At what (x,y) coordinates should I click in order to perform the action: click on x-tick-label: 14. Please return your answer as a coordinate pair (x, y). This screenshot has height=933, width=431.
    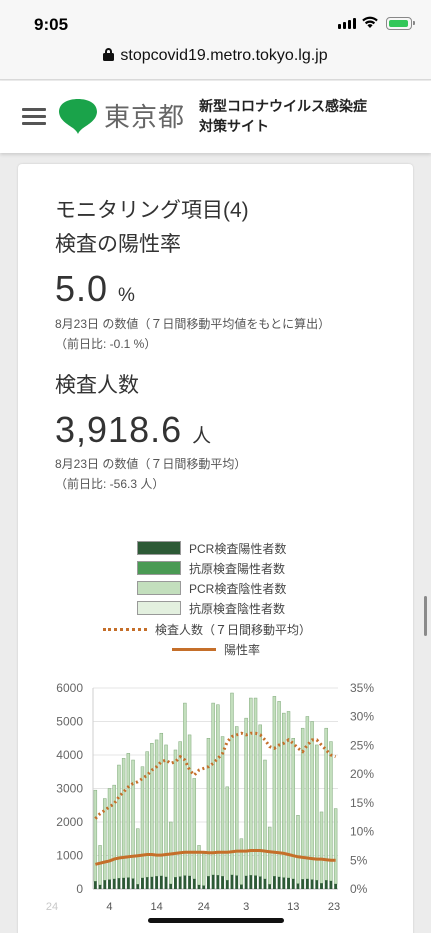
    Looking at the image, I should click on (156, 907).